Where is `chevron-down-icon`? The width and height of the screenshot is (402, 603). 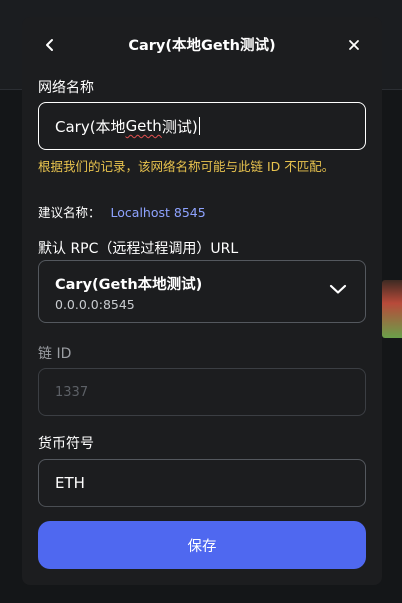
chevron-down-icon is located at coordinates (338, 289).